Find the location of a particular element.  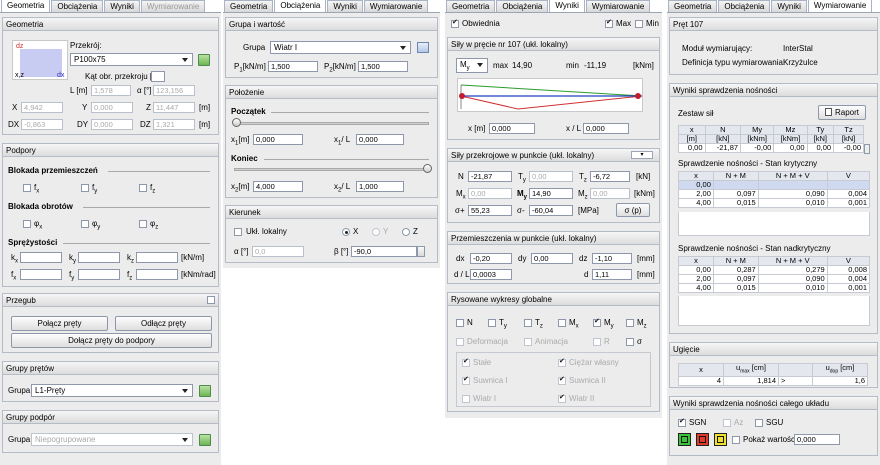

fx-checkbox is located at coordinates (27, 188).